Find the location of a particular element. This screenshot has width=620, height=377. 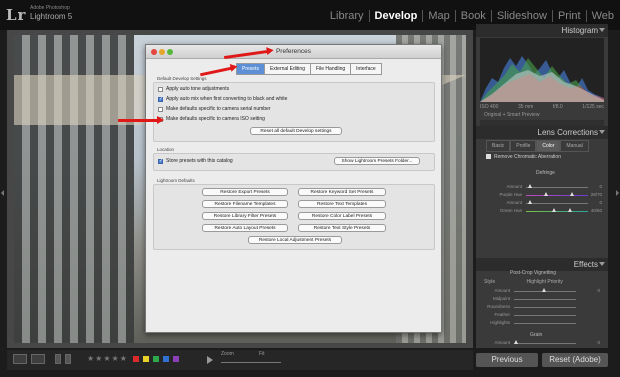

restore-text-templates-button: Restore Text Templates is located at coordinates (342, 204).